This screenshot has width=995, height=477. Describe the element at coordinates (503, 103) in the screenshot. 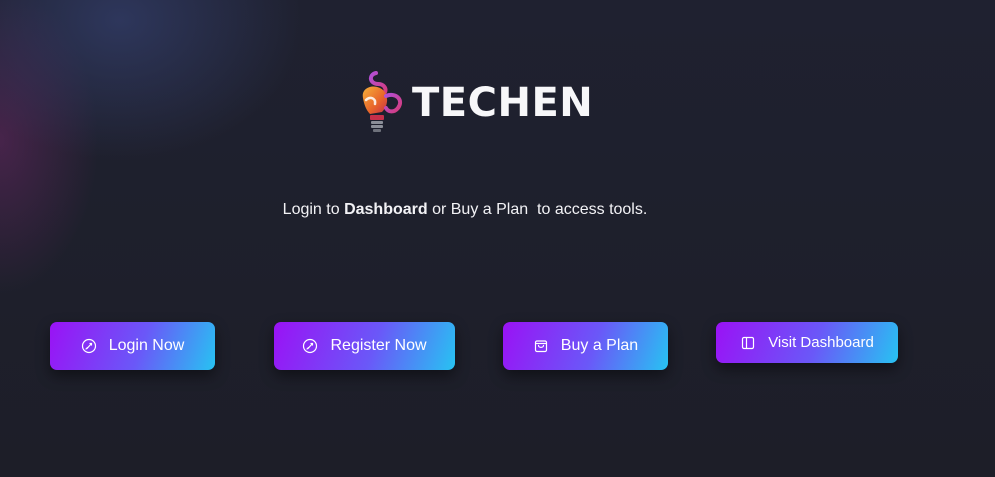

I see `brand-name: TECHEN` at that location.